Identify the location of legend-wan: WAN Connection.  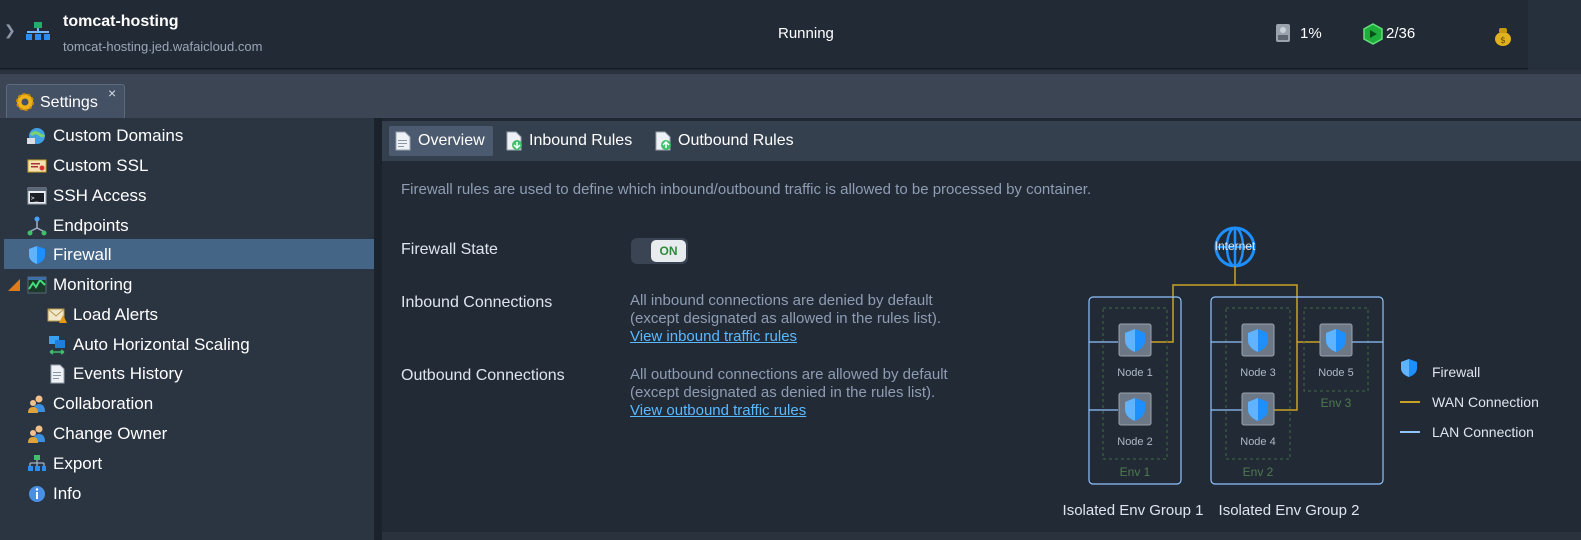
(1469, 402).